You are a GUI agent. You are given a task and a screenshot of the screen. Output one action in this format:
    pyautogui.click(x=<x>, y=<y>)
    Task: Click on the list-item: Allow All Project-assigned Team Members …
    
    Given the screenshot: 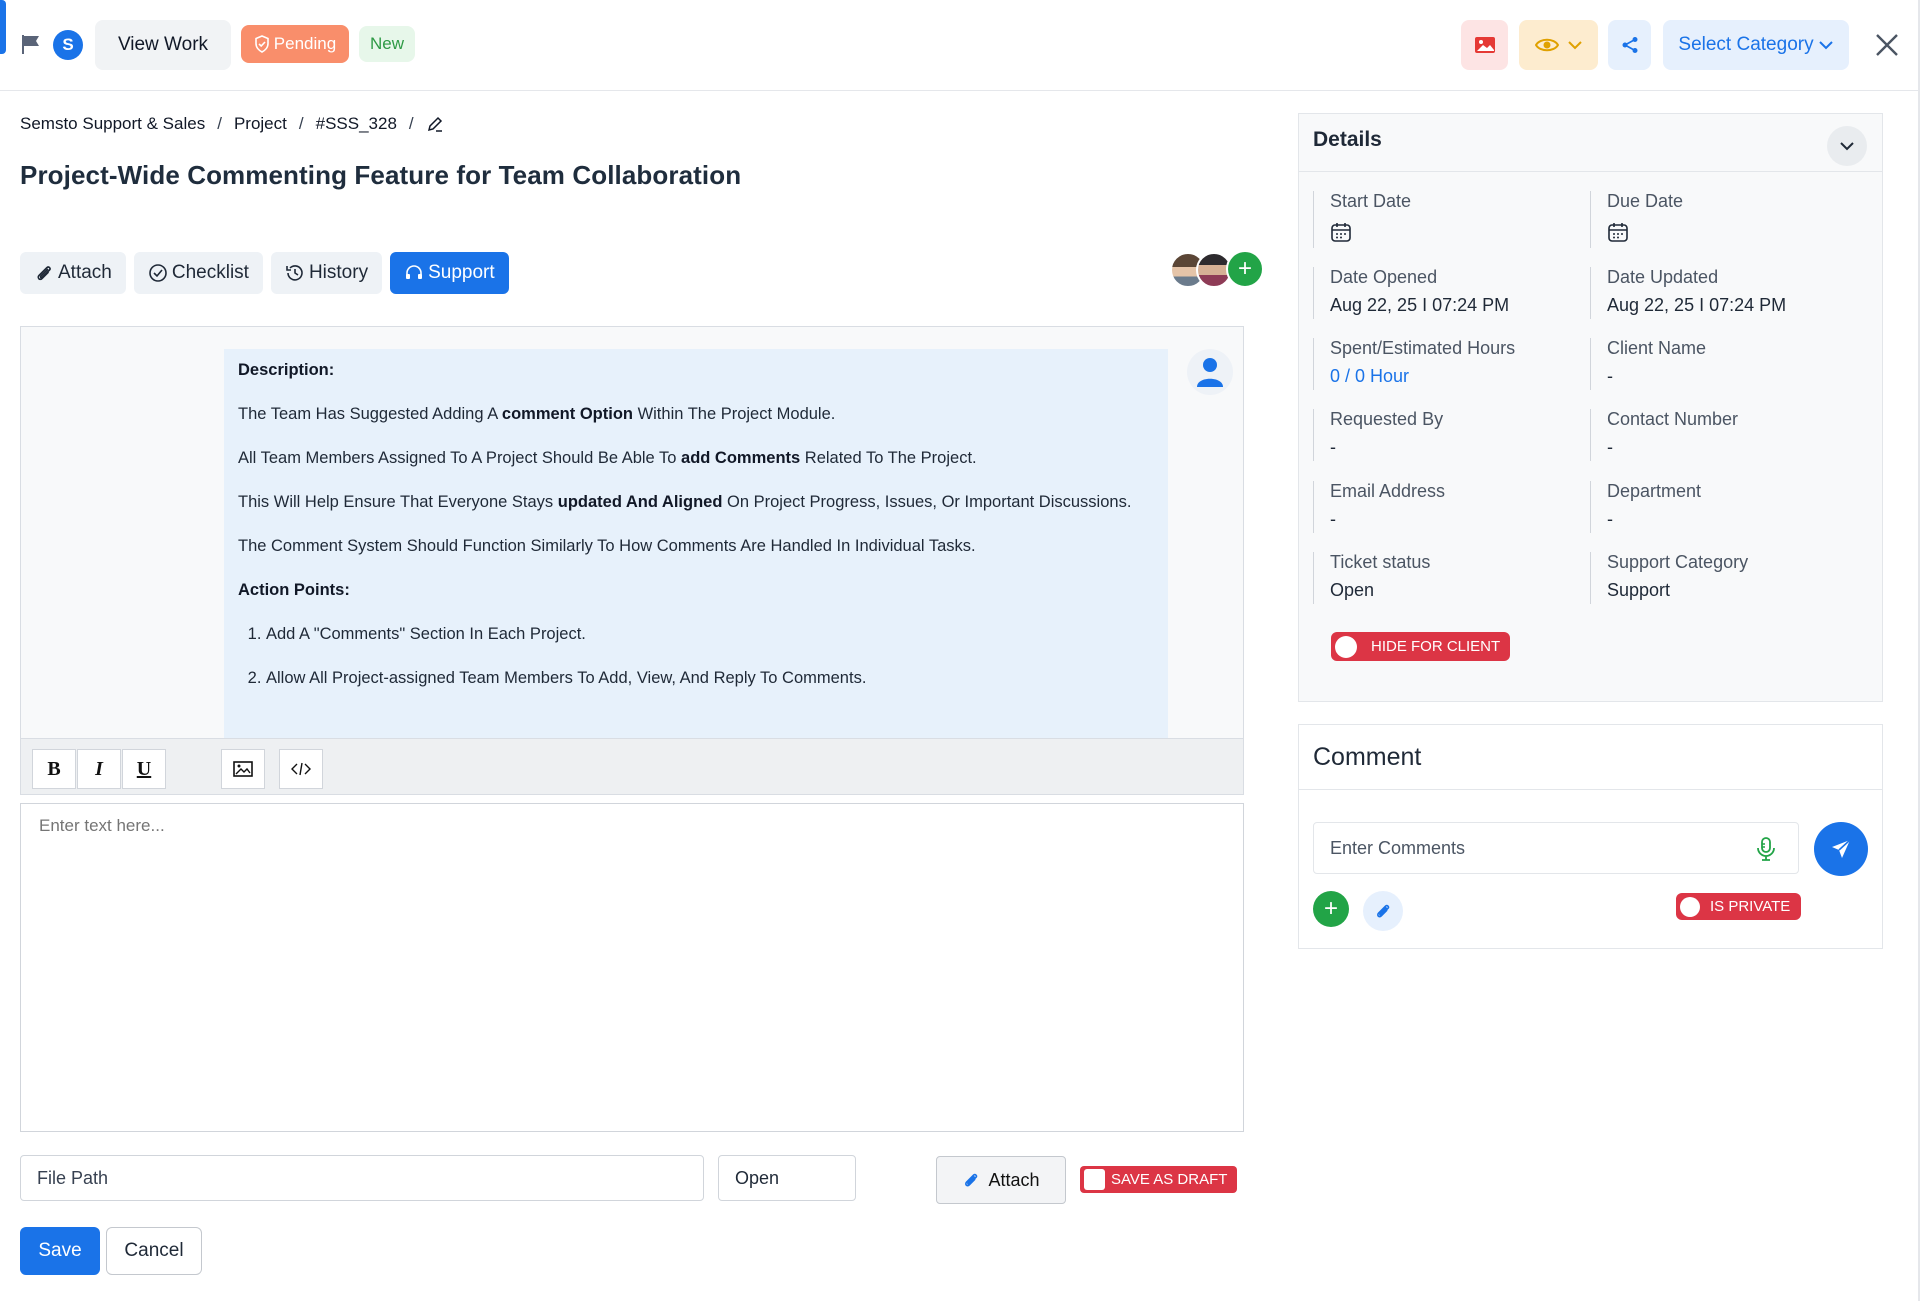 What is the action you would take?
    pyautogui.click(x=710, y=678)
    